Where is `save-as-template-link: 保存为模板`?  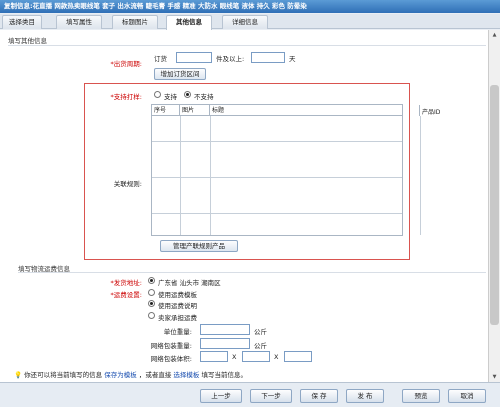 save-as-template-link: 保存为模板 is located at coordinates (120, 375).